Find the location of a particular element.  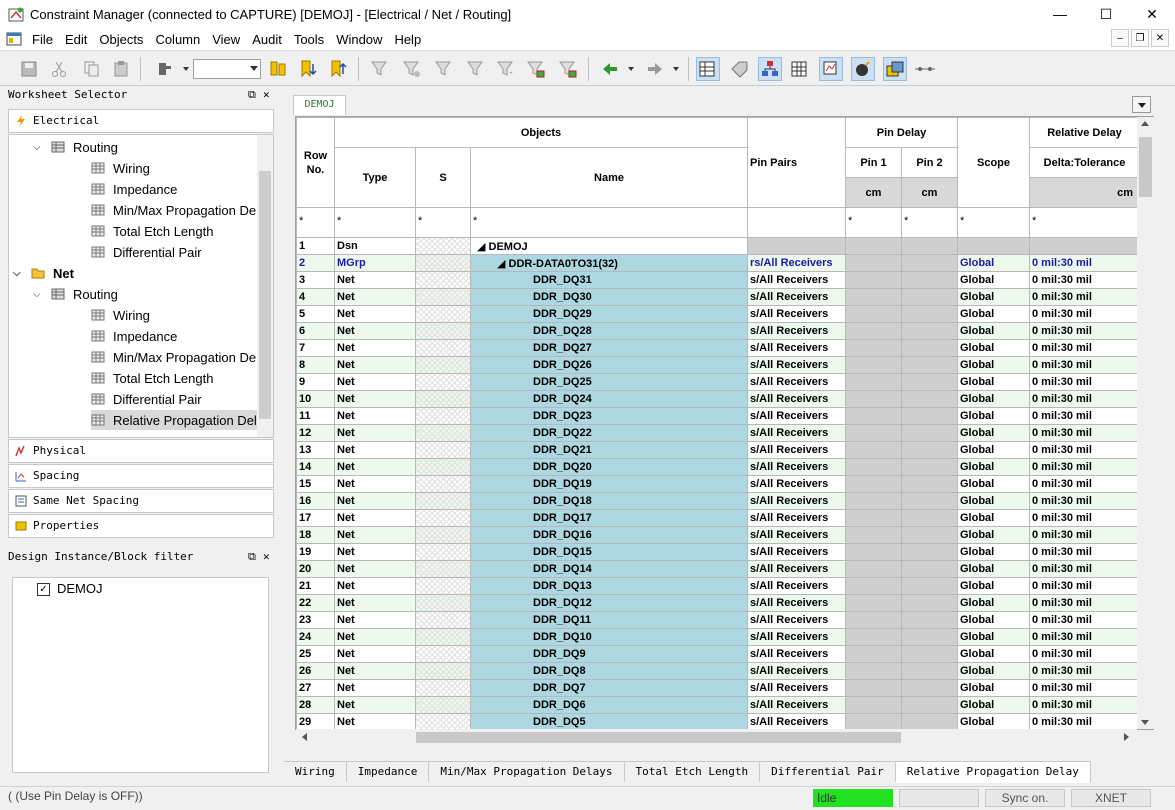

filter-grid-alt-icon is located at coordinates (568, 69).